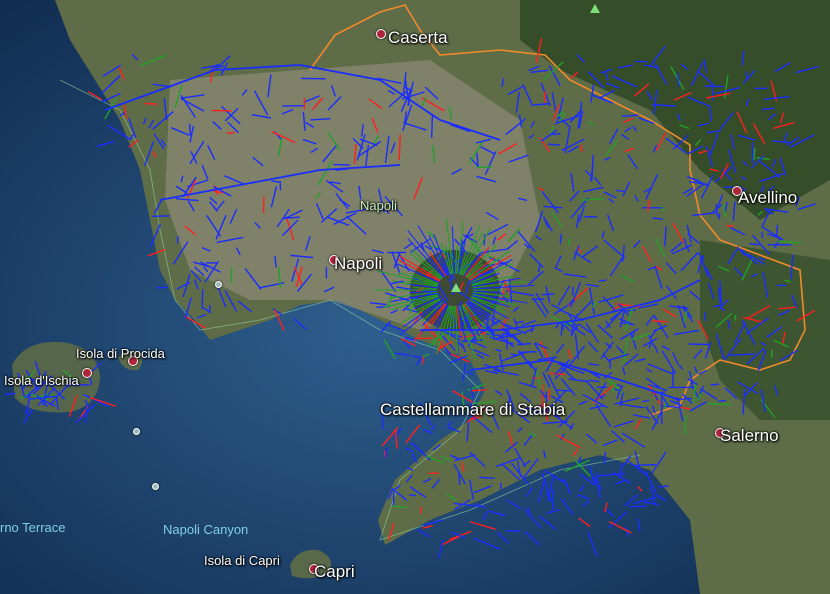 Image resolution: width=830 pixels, height=594 pixels. I want to click on castellammare-label: Castellammare di Stabia, so click(472, 410).